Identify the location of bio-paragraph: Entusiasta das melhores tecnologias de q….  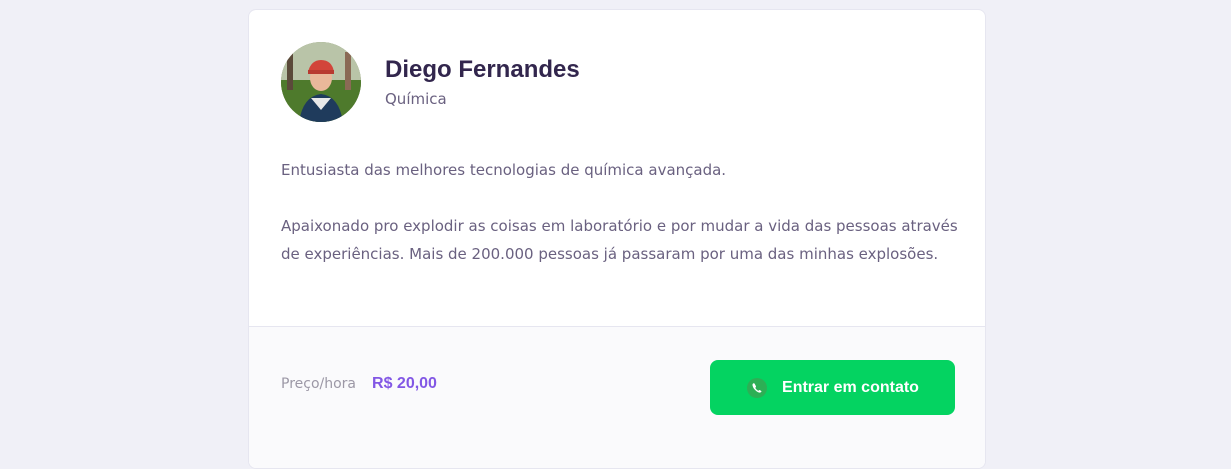
(504, 170).